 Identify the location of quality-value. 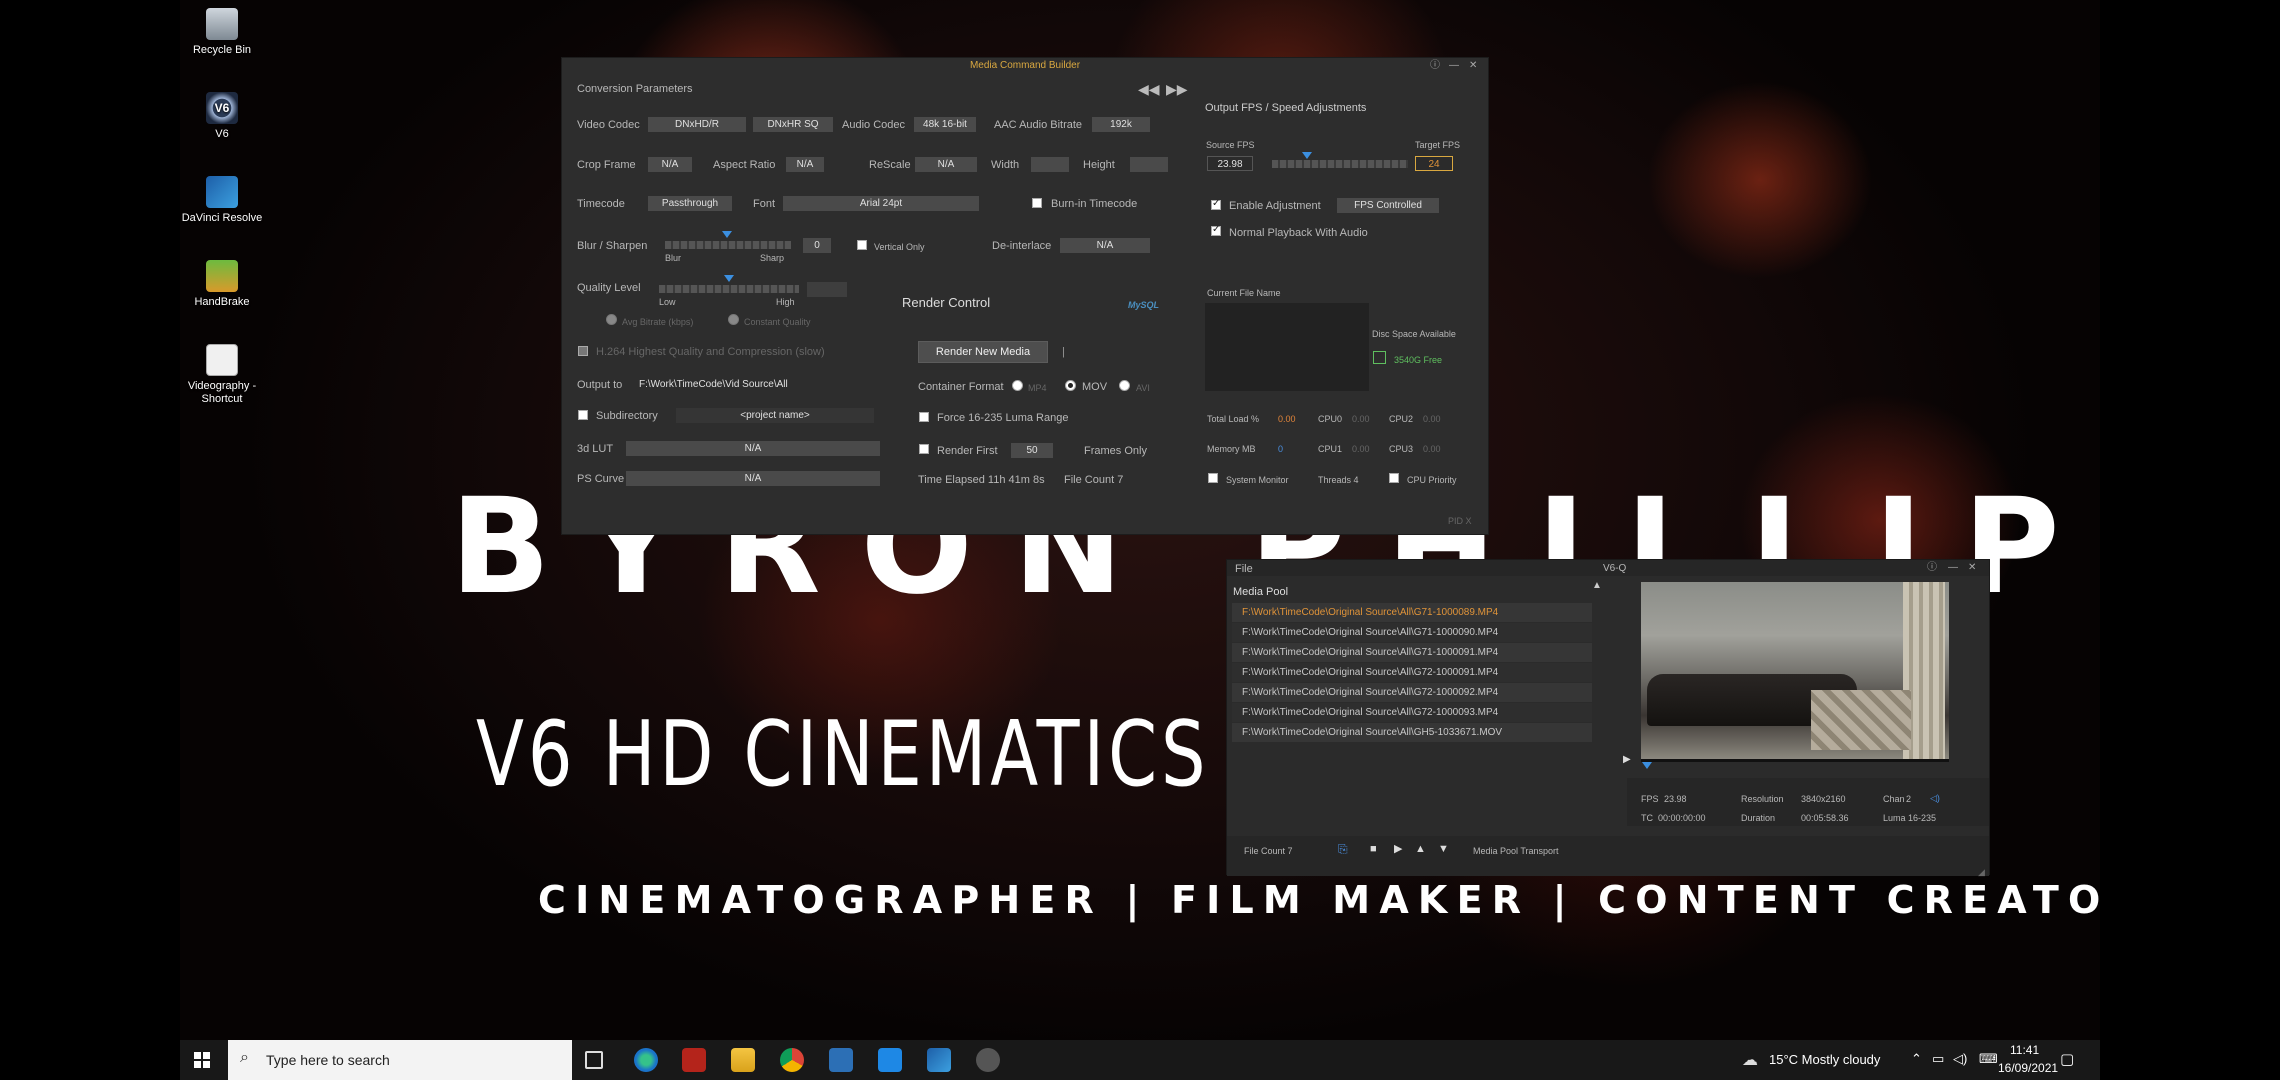
(827, 289).